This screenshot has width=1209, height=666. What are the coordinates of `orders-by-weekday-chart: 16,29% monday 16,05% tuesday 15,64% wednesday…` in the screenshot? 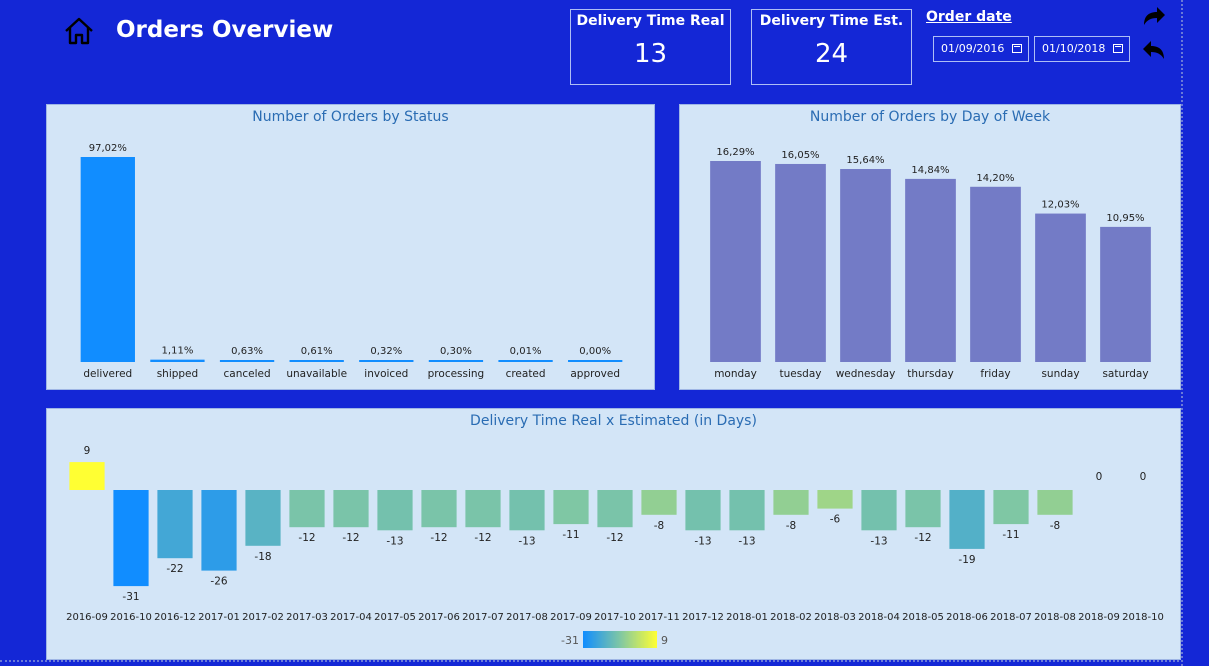 It's located at (930, 263).